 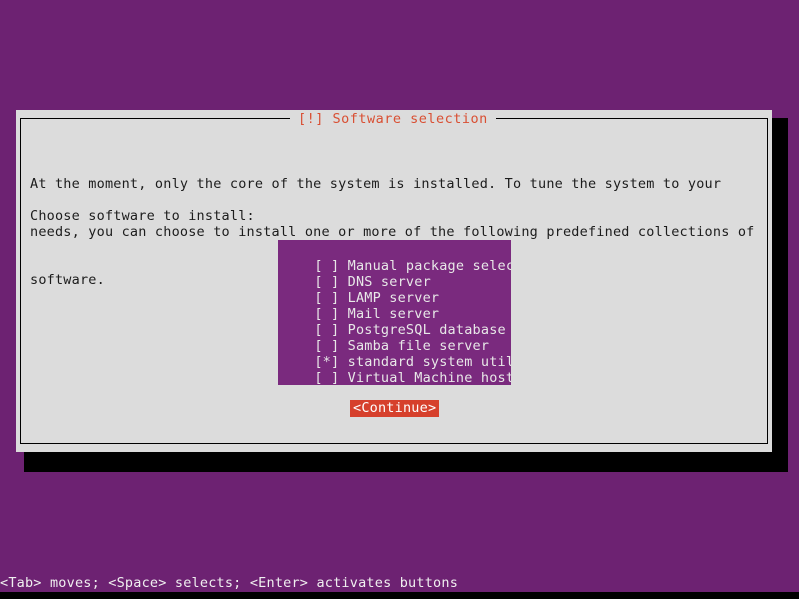 I want to click on list-item: [ ] Manual package selection, so click(x=394, y=258).